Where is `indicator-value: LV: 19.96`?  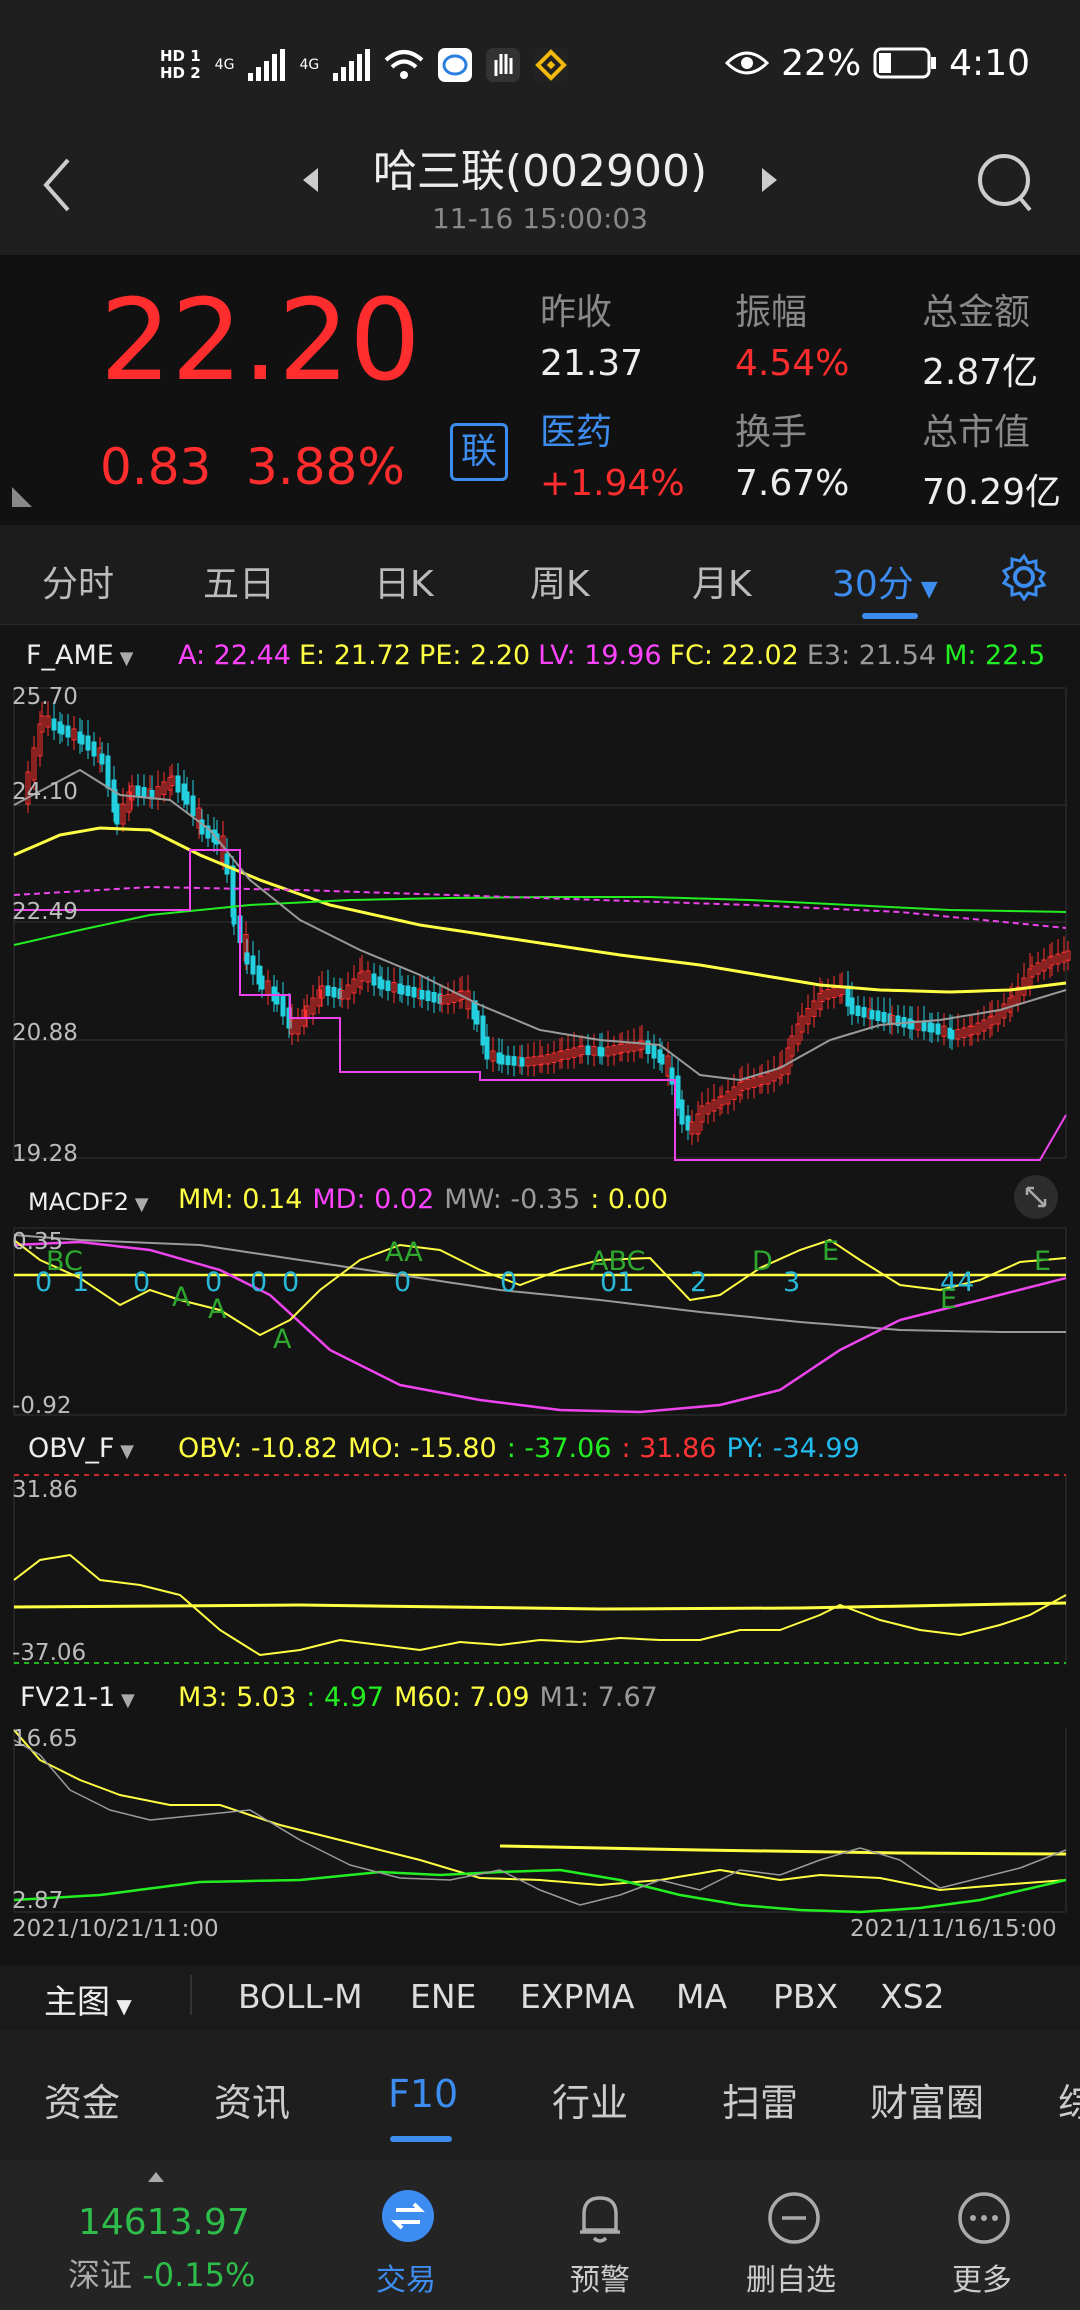 indicator-value: LV: 19.96 is located at coordinates (600, 655).